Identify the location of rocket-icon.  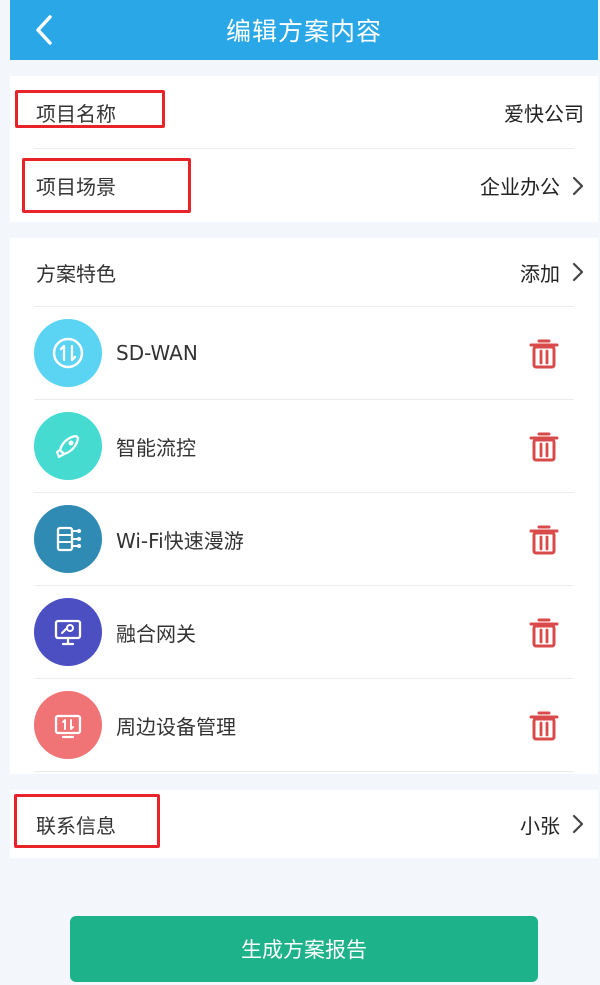
(67, 446).